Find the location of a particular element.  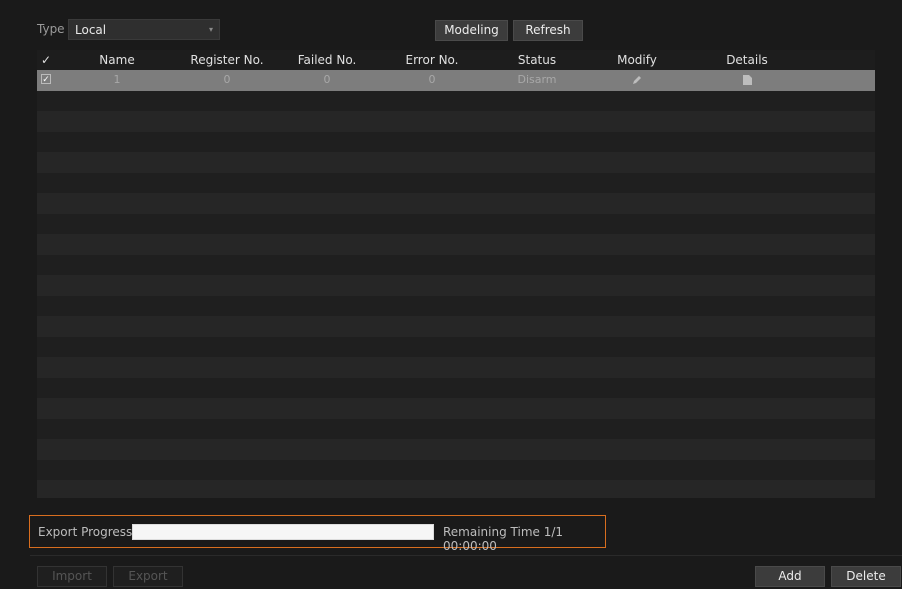

col-name: Name is located at coordinates (117, 60).